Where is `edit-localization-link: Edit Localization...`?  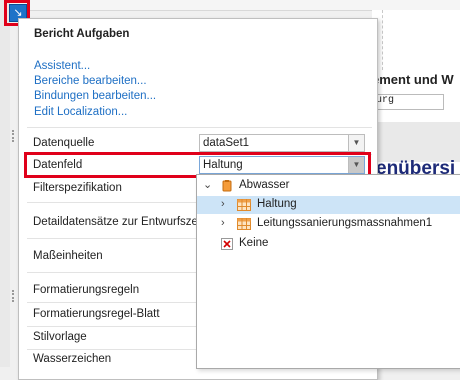 edit-localization-link: Edit Localization... is located at coordinates (80, 112).